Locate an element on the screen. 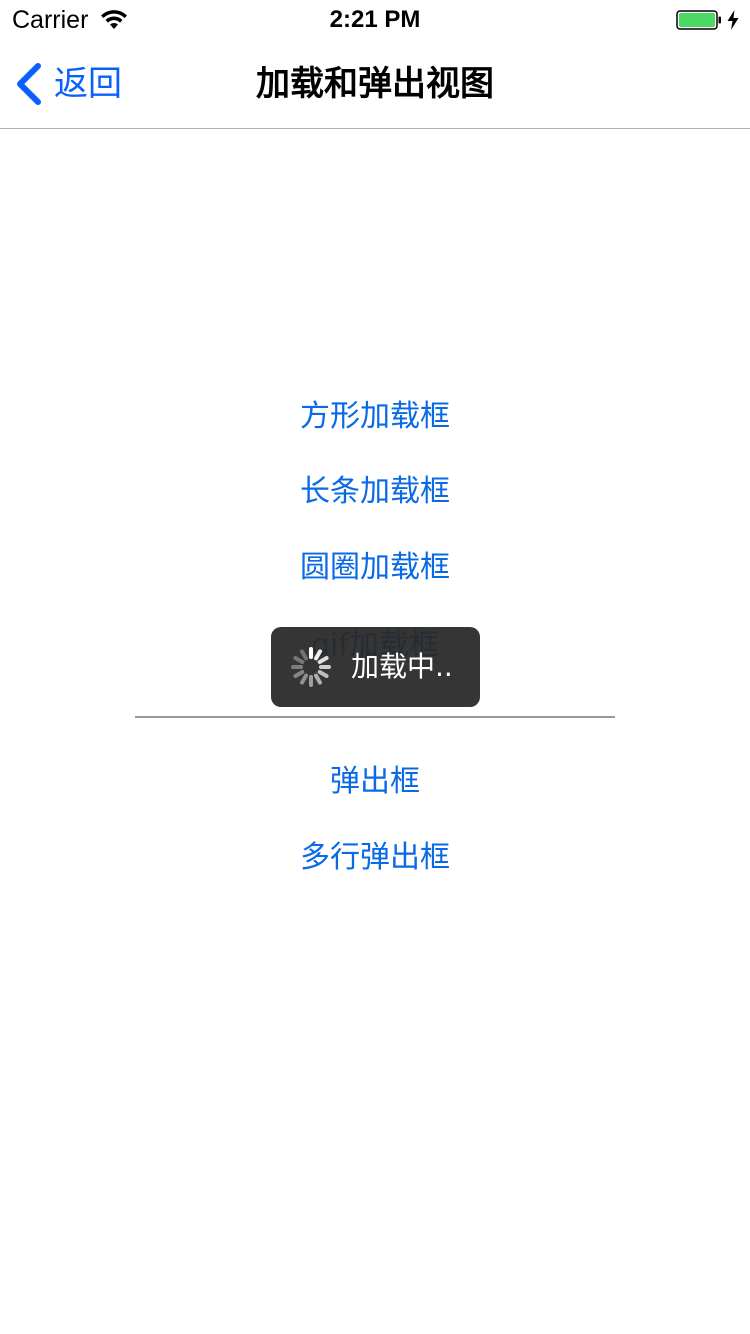 The image size is (750, 1334). circle-loading-button: 圆圈加载框 is located at coordinates (375, 568).